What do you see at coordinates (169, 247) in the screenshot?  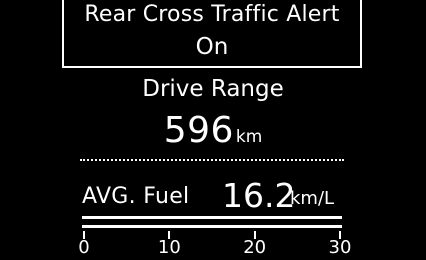 I see `scale-tick-label: 10` at bounding box center [169, 247].